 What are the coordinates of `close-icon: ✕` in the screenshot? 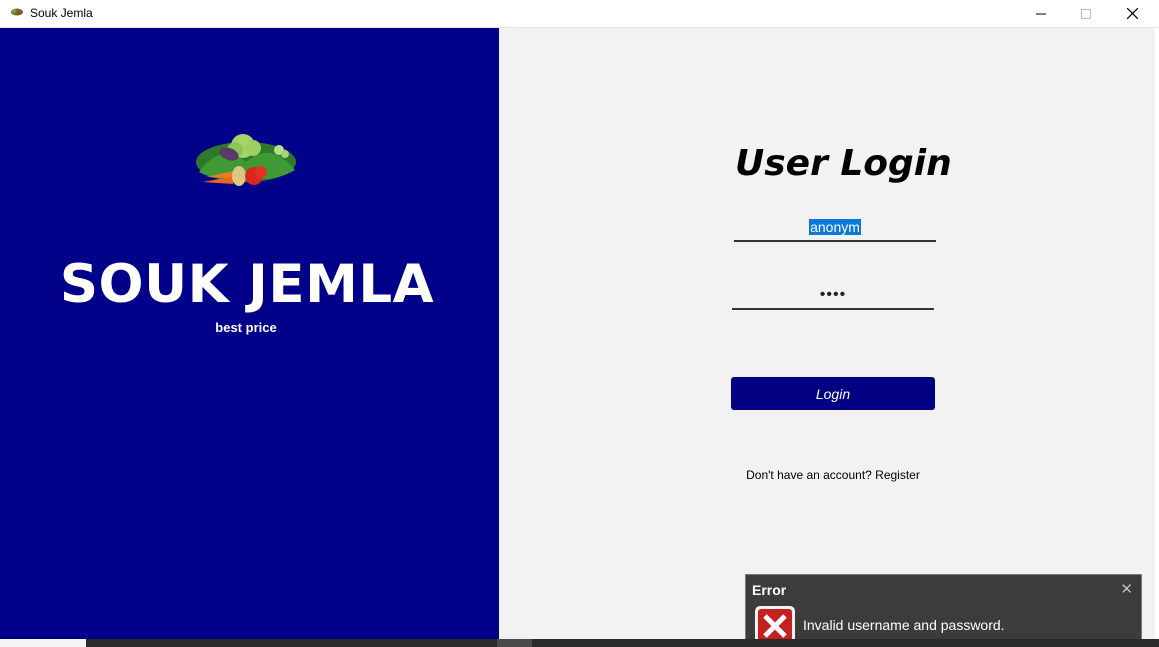 It's located at (1126, 589).